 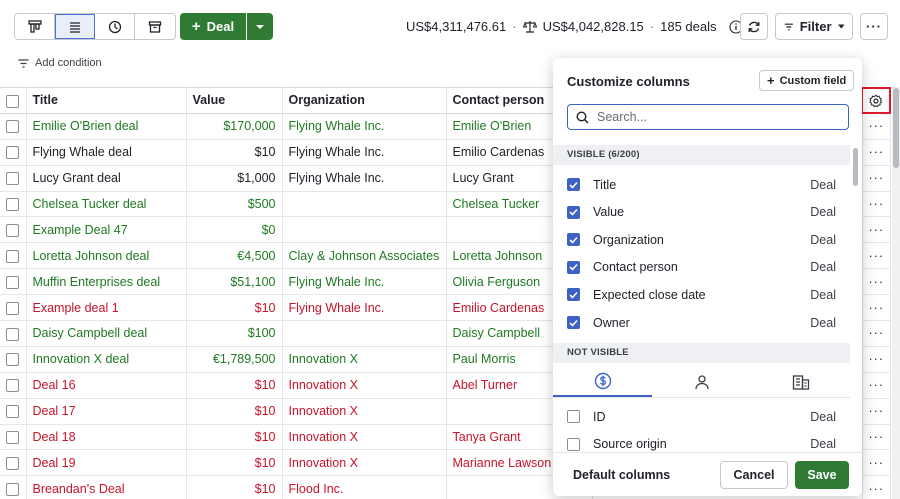 I want to click on column-search-field, so click(x=708, y=117).